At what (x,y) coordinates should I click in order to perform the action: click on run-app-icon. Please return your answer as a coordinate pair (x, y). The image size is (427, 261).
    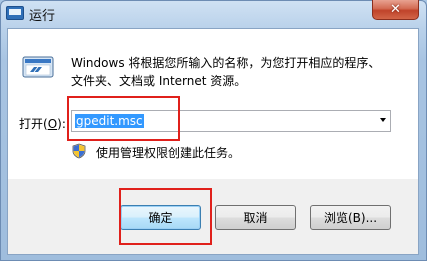
    Looking at the image, I should click on (15, 13).